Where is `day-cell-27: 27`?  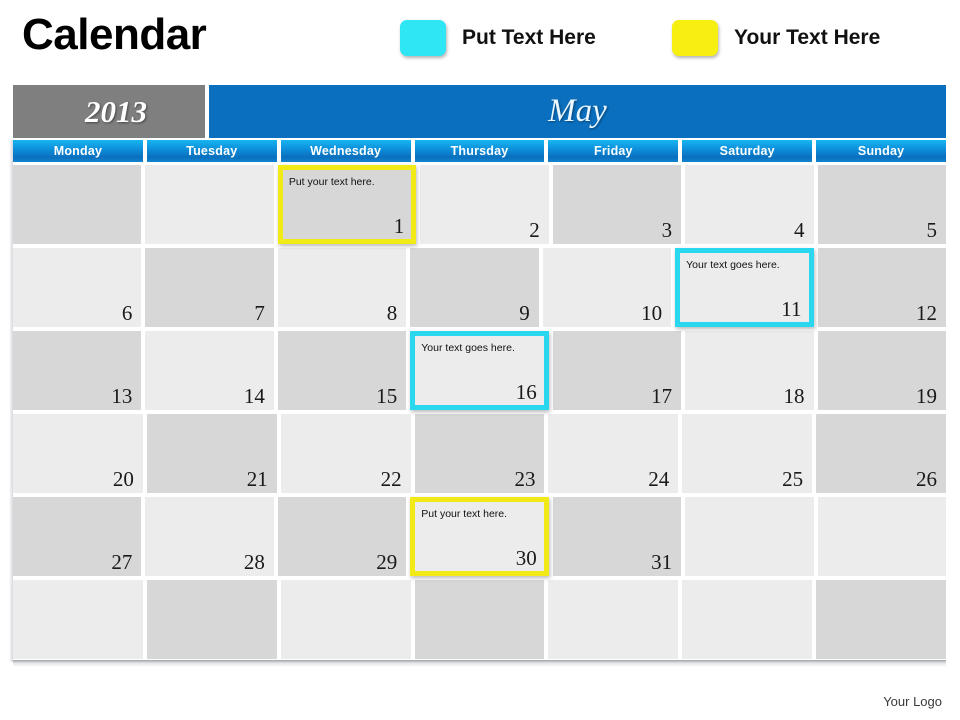
day-cell-27: 27 is located at coordinates (77, 536).